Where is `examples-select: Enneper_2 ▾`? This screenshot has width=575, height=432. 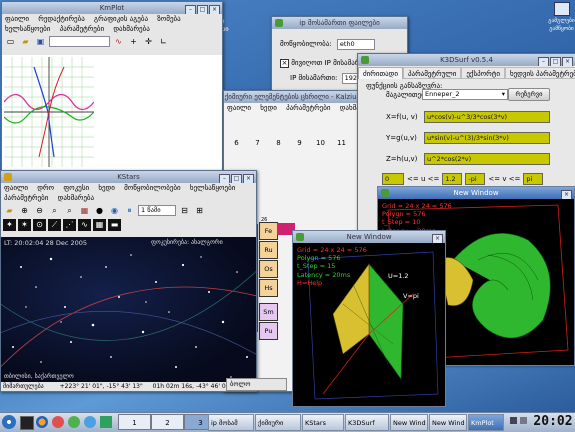
examples-select: Enneper_2 ▾ is located at coordinates (465, 94).